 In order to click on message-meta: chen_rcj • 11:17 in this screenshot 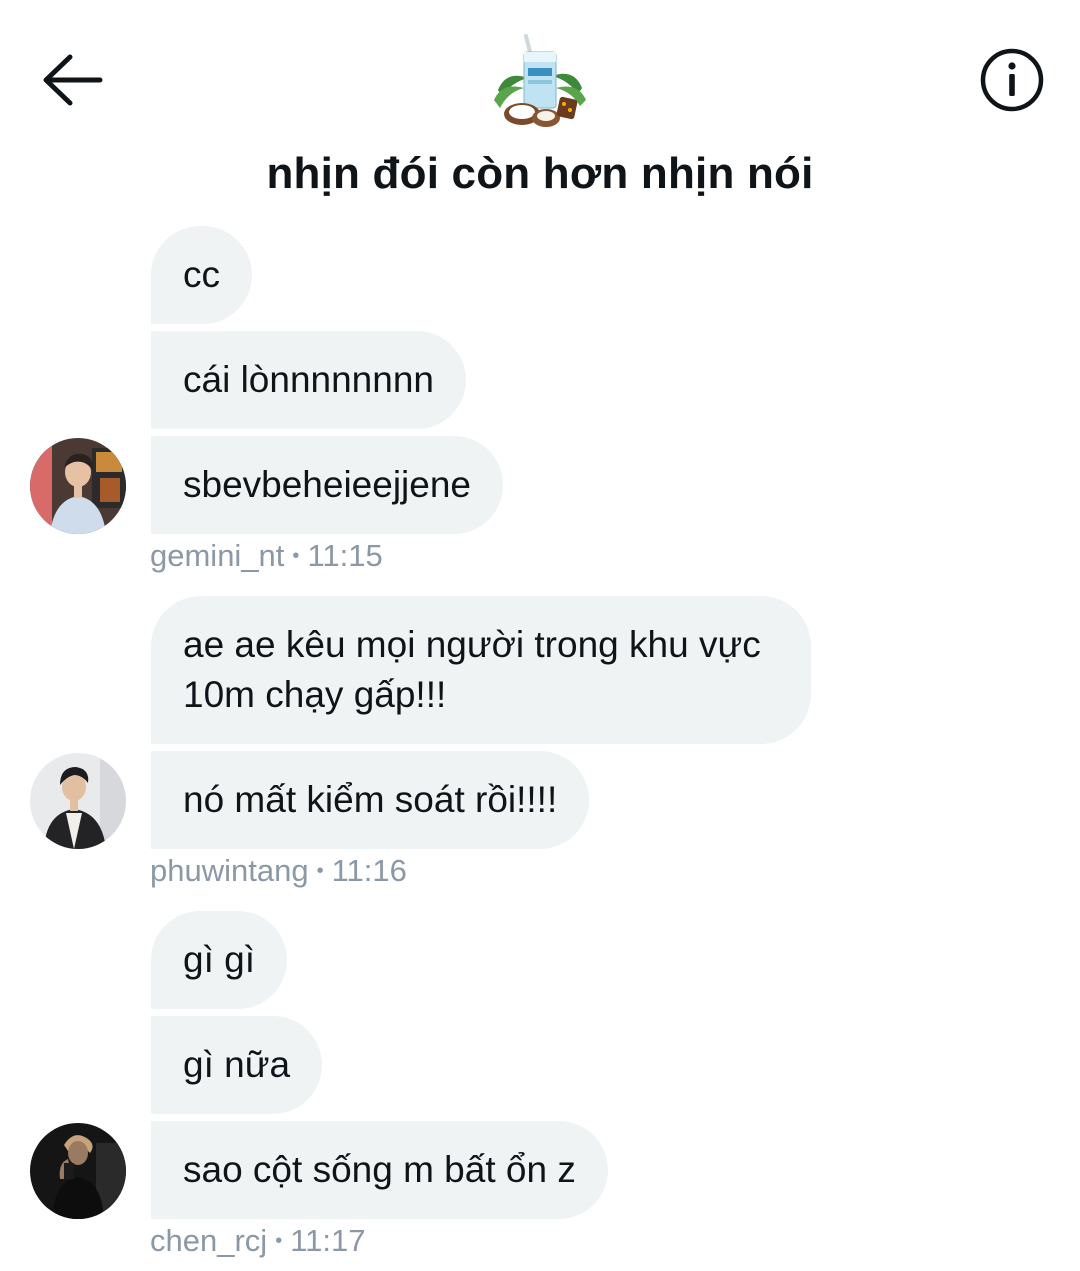, I will do `click(257, 1241)`.